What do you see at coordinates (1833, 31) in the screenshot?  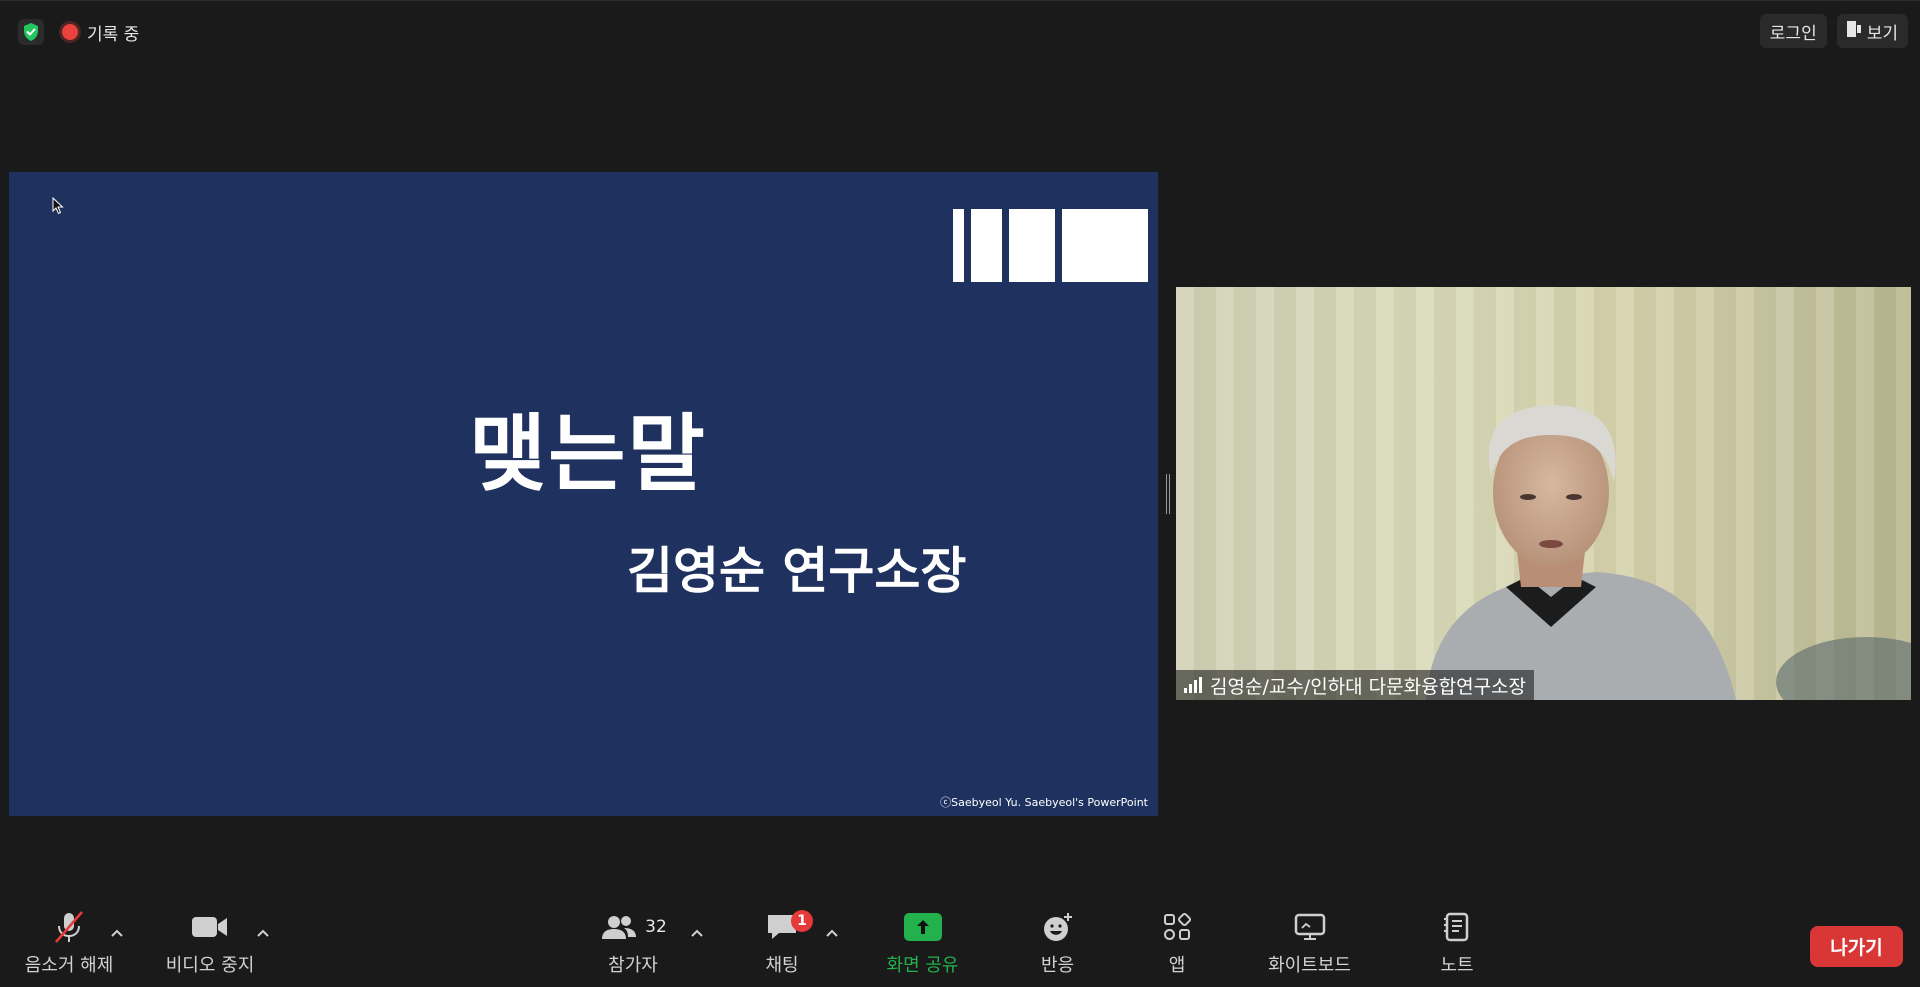 I see `top-right-controls: 로그인 보기` at bounding box center [1833, 31].